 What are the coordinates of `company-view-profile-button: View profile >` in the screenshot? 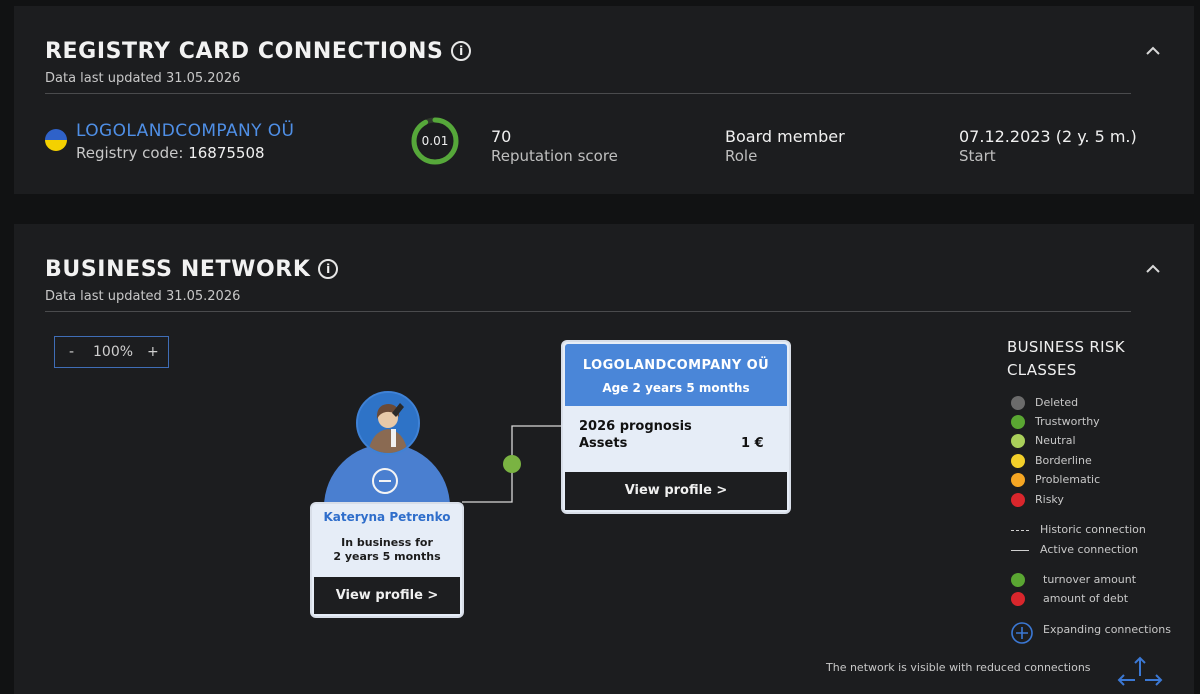 It's located at (676, 491).